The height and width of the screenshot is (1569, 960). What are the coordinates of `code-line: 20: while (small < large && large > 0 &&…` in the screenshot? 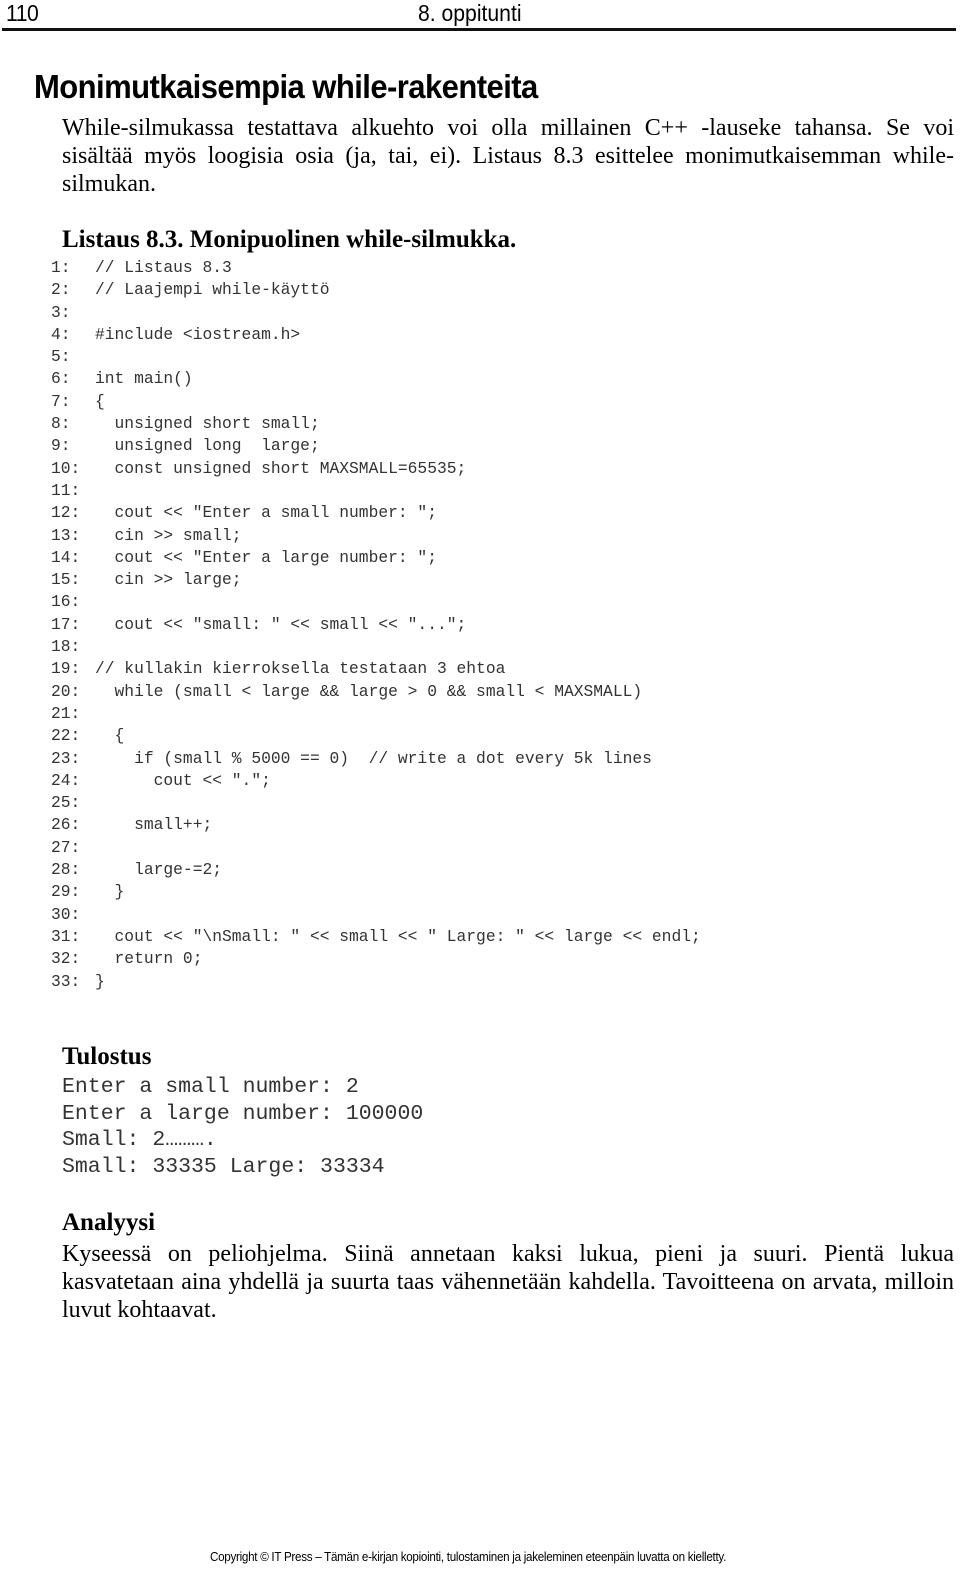 It's located at (376, 692).